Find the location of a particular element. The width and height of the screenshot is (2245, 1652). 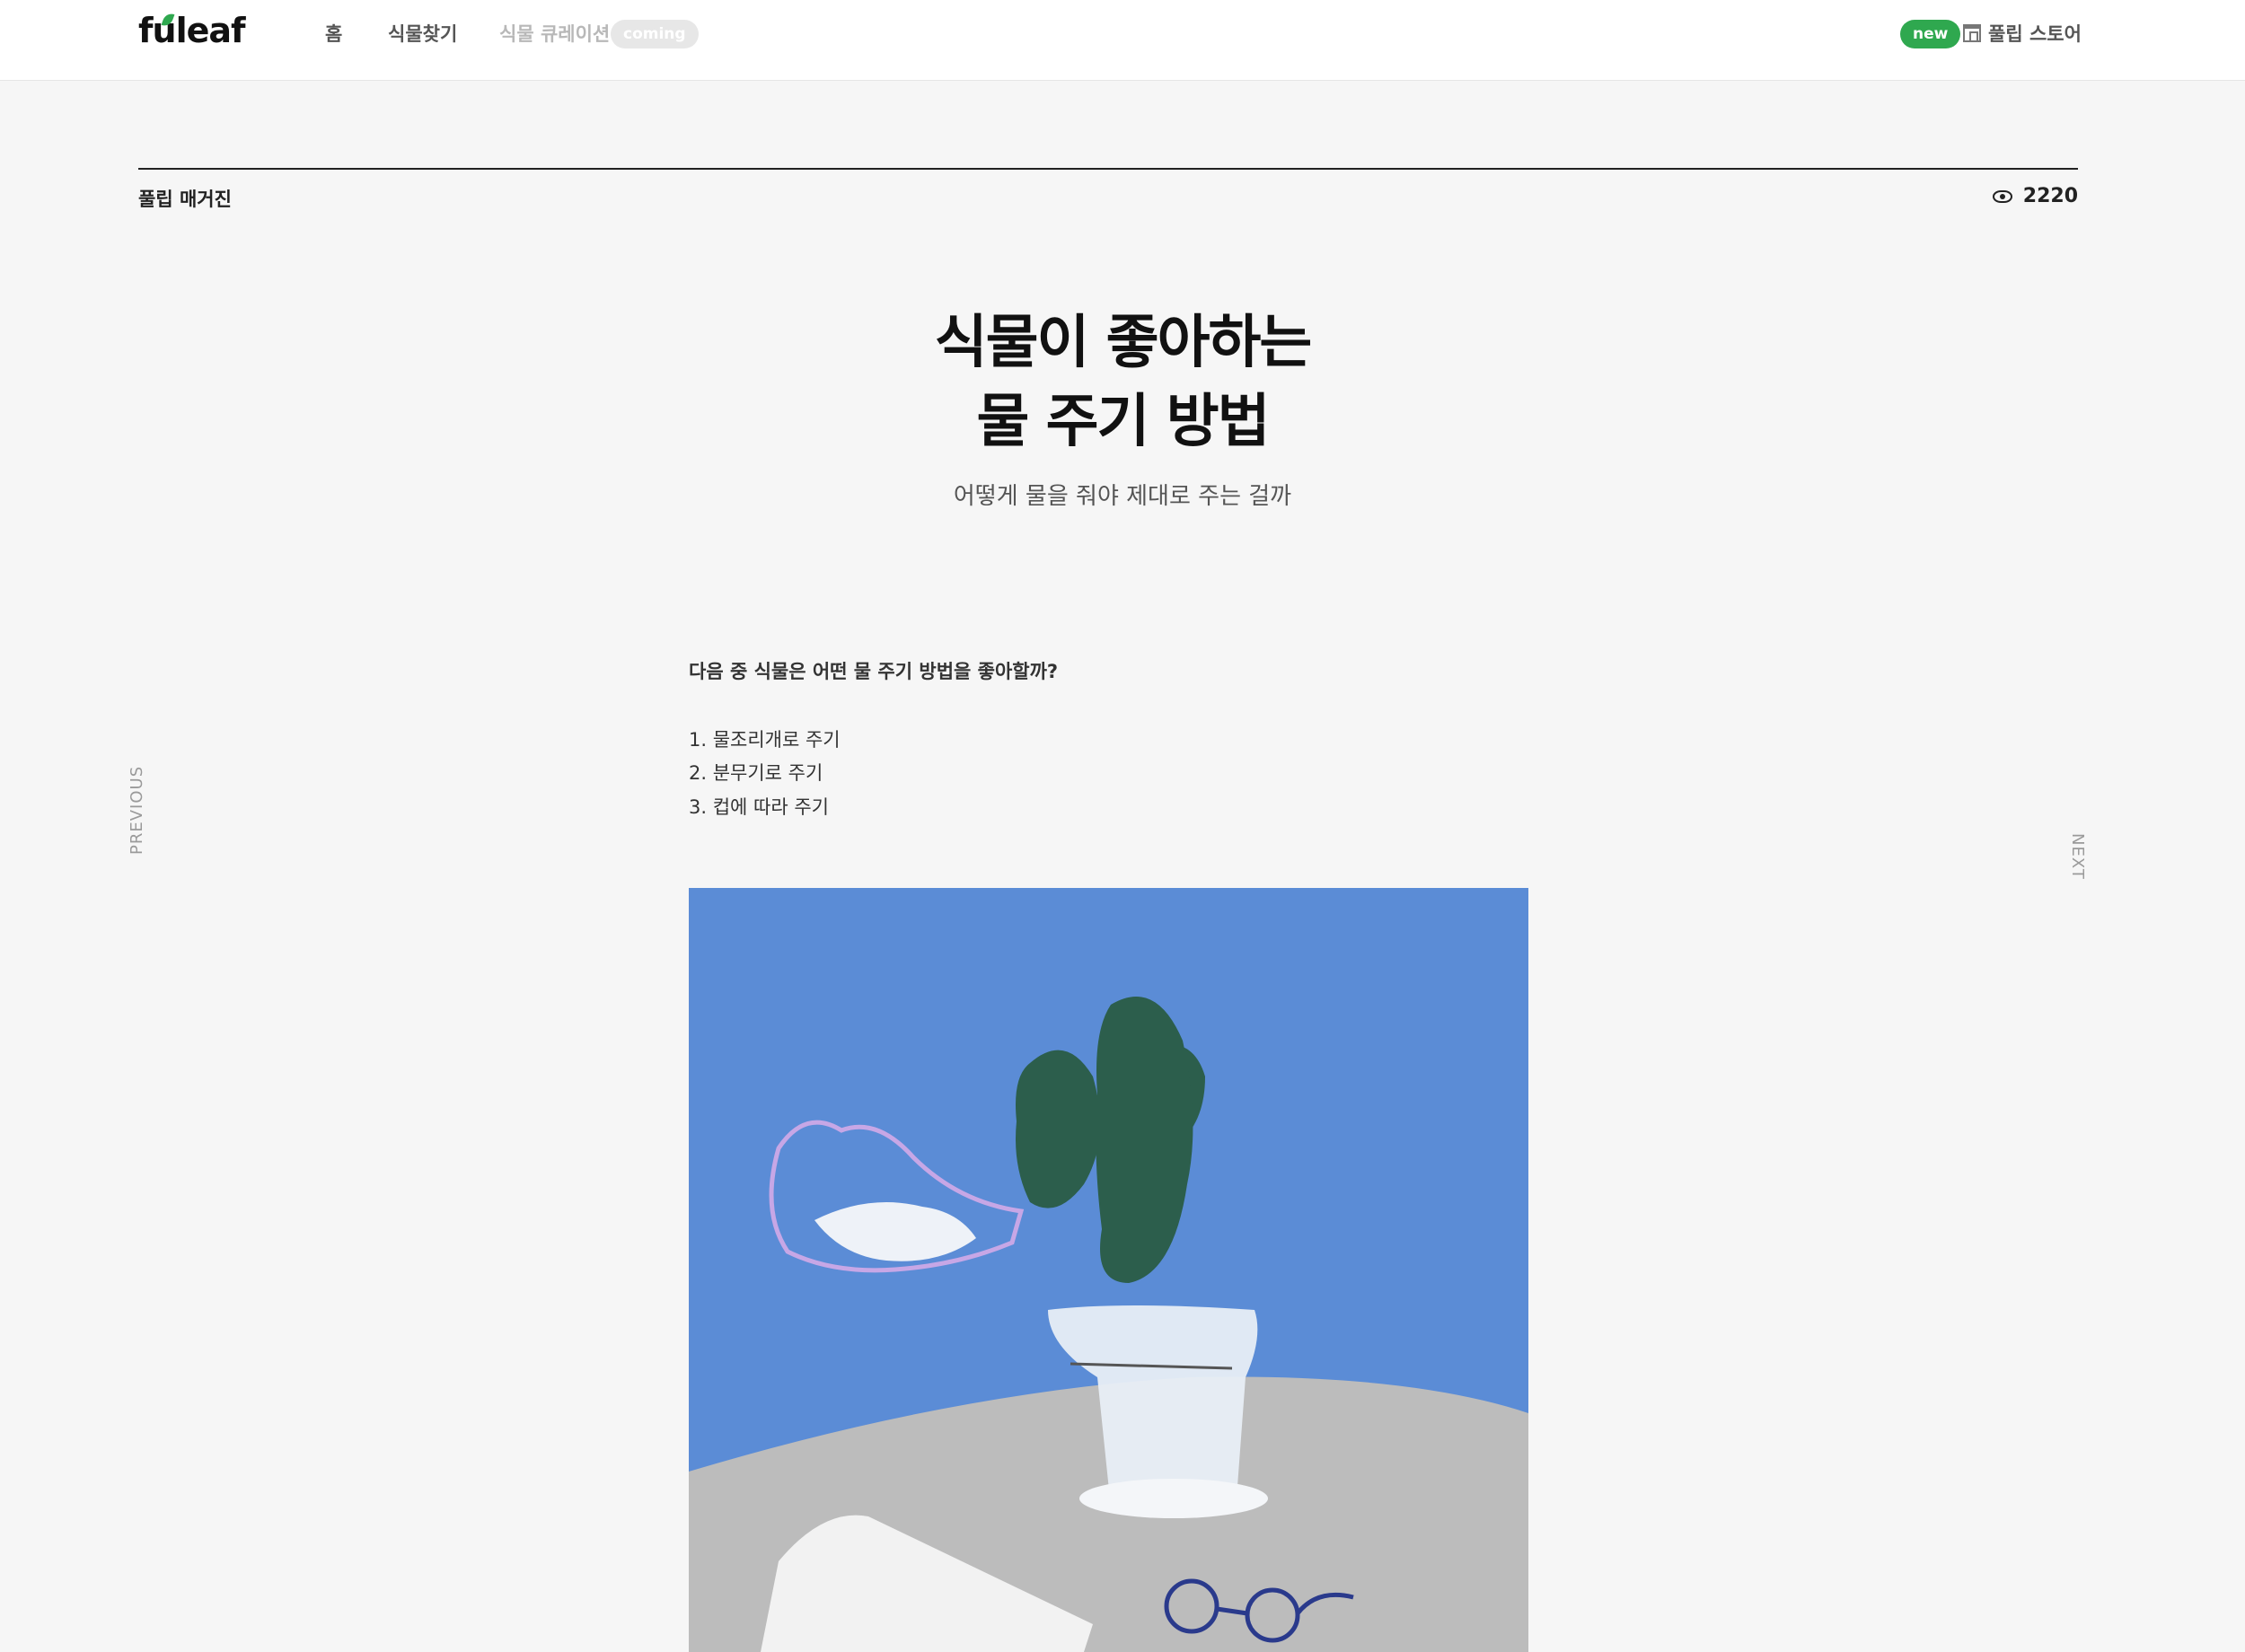

article-title-line2: 물 주기 방법 is located at coordinates (1123, 422).